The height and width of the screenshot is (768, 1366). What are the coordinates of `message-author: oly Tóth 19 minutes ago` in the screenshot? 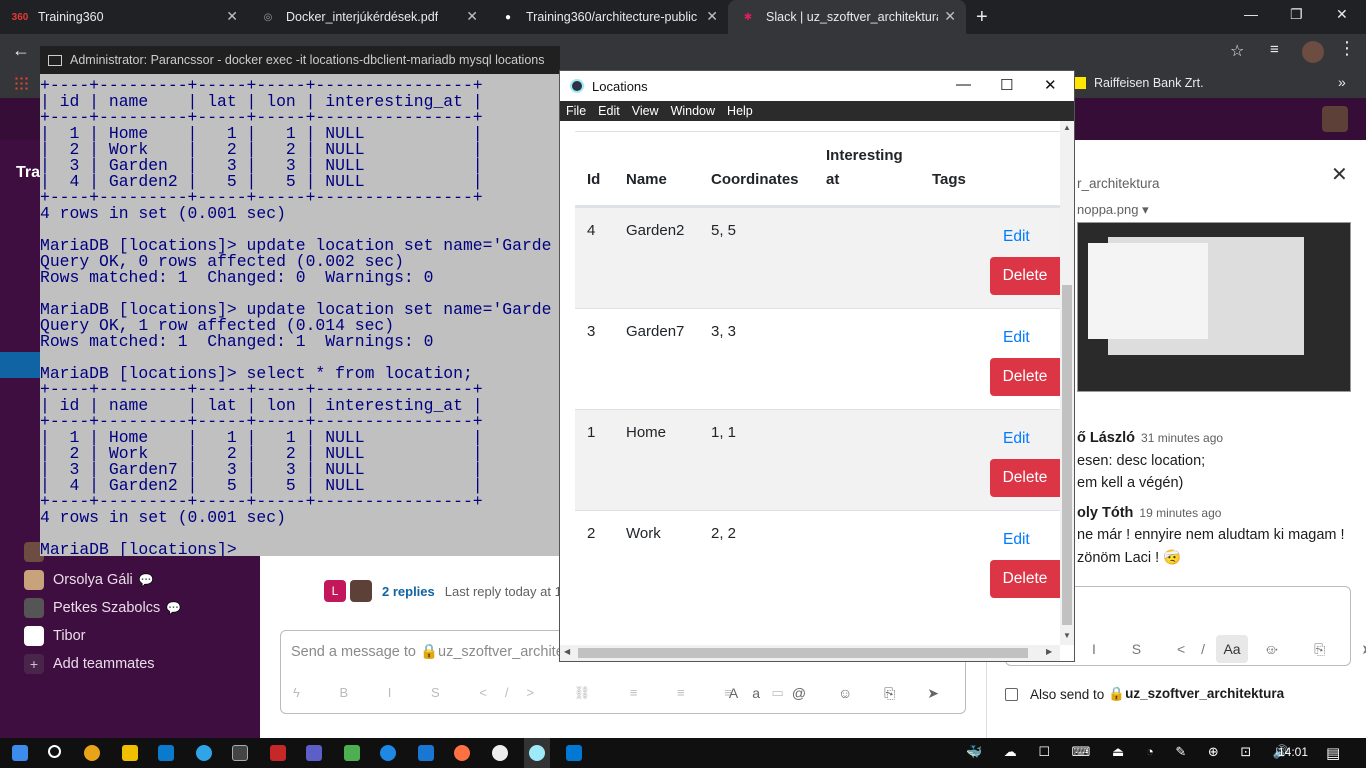 It's located at (1149, 513).